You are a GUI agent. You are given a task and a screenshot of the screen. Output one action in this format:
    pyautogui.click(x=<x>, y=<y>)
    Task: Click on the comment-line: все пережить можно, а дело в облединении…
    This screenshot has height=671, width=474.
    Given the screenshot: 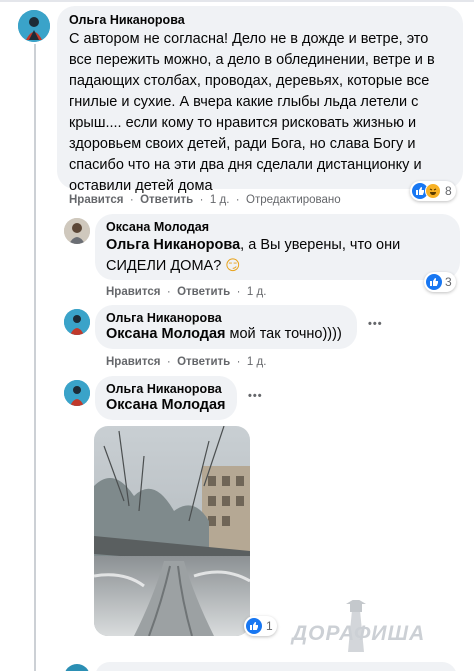 What is the action you would take?
    pyautogui.click(x=252, y=60)
    